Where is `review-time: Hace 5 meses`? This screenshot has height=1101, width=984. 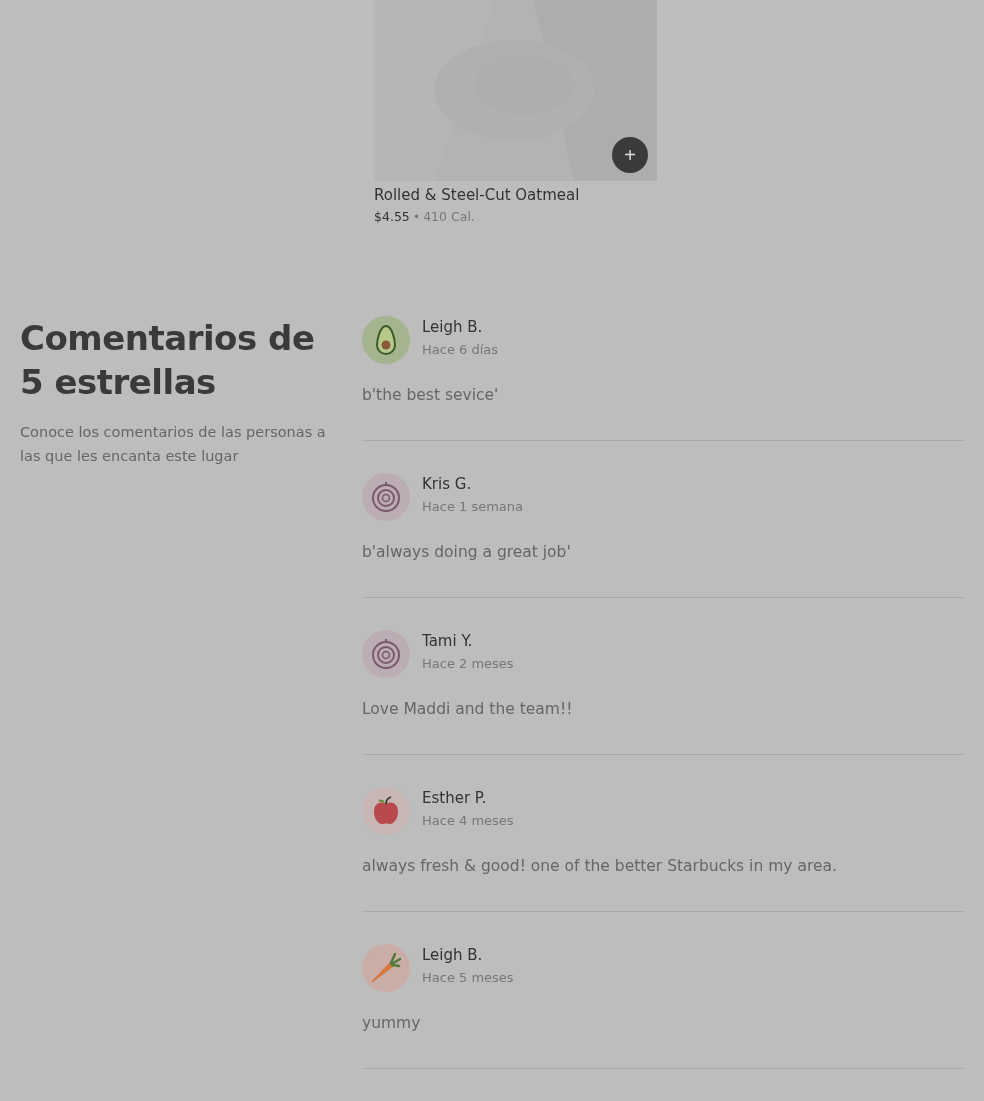
review-time: Hace 5 meses is located at coordinates (468, 977).